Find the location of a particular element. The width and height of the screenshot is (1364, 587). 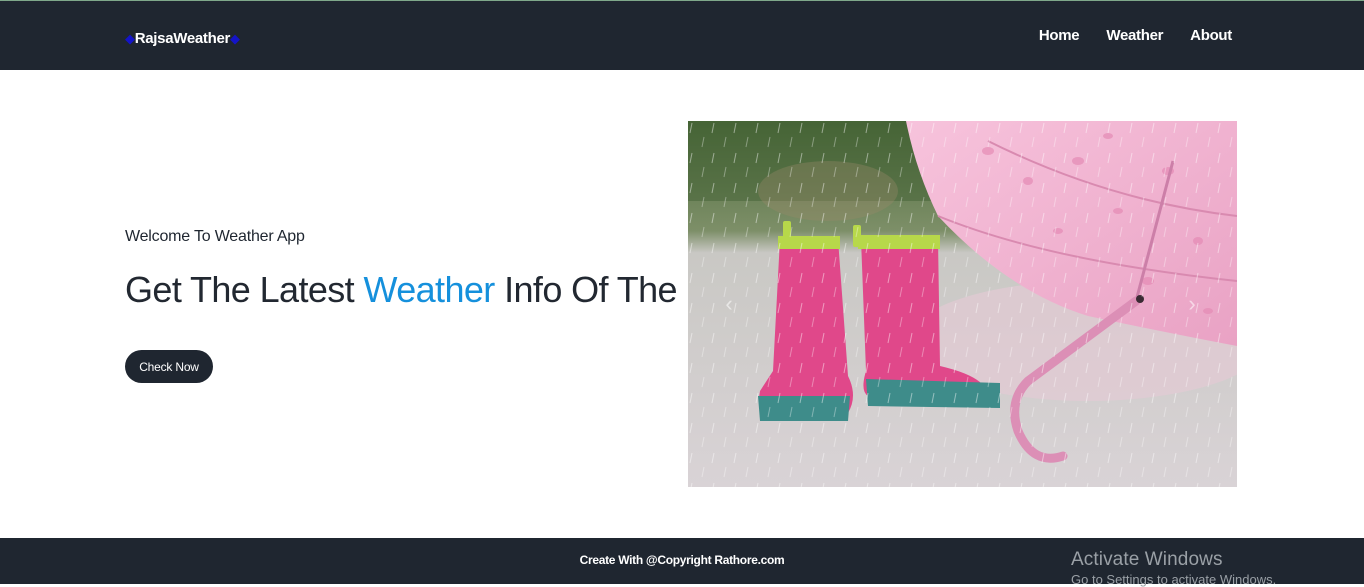

brand-logo: ◆ RajsaWeather ◆ is located at coordinates (182, 38).